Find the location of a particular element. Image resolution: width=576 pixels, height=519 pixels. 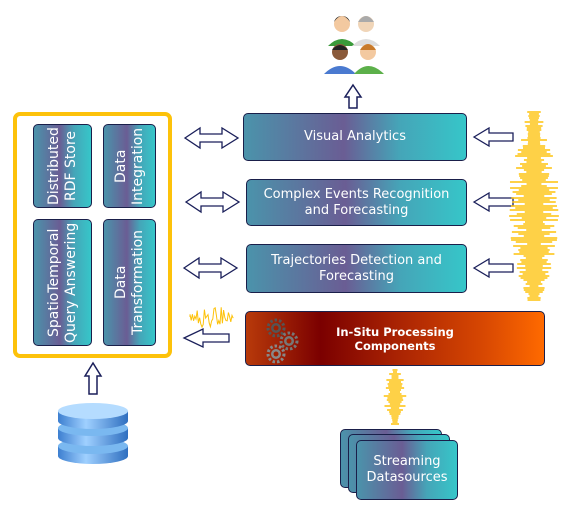

left-arrow-icon is located at coordinates (206, 338).